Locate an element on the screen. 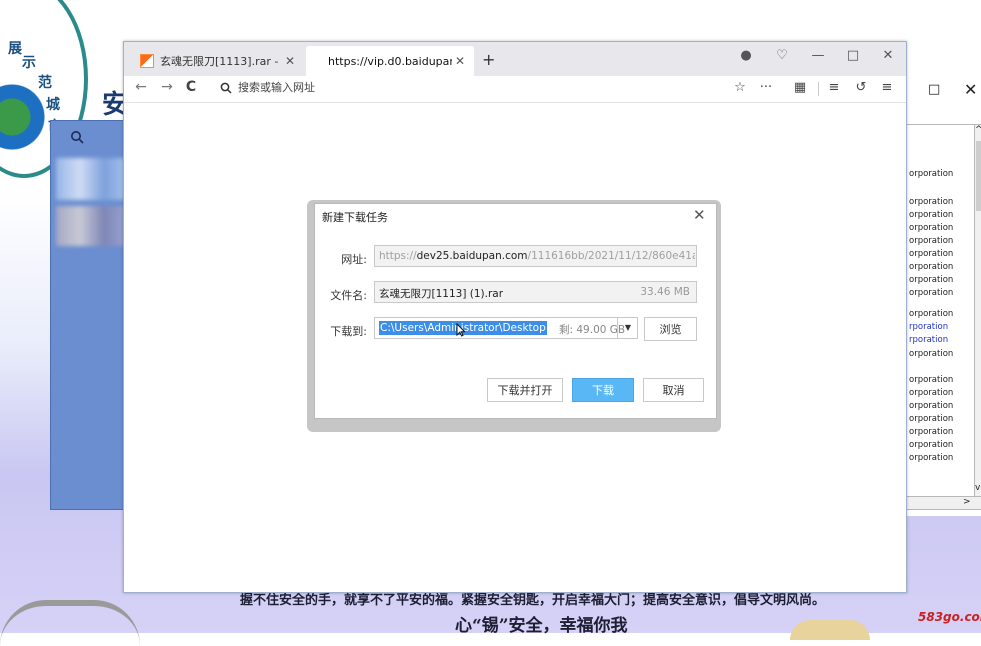  bookmark-star-icon: ☆ is located at coordinates (740, 87).